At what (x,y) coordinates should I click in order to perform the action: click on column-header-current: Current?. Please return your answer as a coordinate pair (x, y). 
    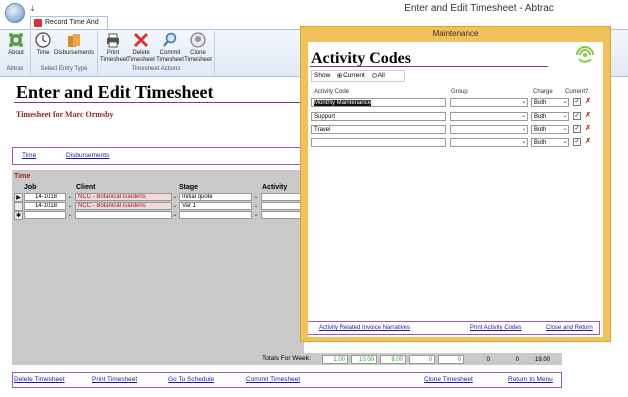
    Looking at the image, I should click on (577, 92).